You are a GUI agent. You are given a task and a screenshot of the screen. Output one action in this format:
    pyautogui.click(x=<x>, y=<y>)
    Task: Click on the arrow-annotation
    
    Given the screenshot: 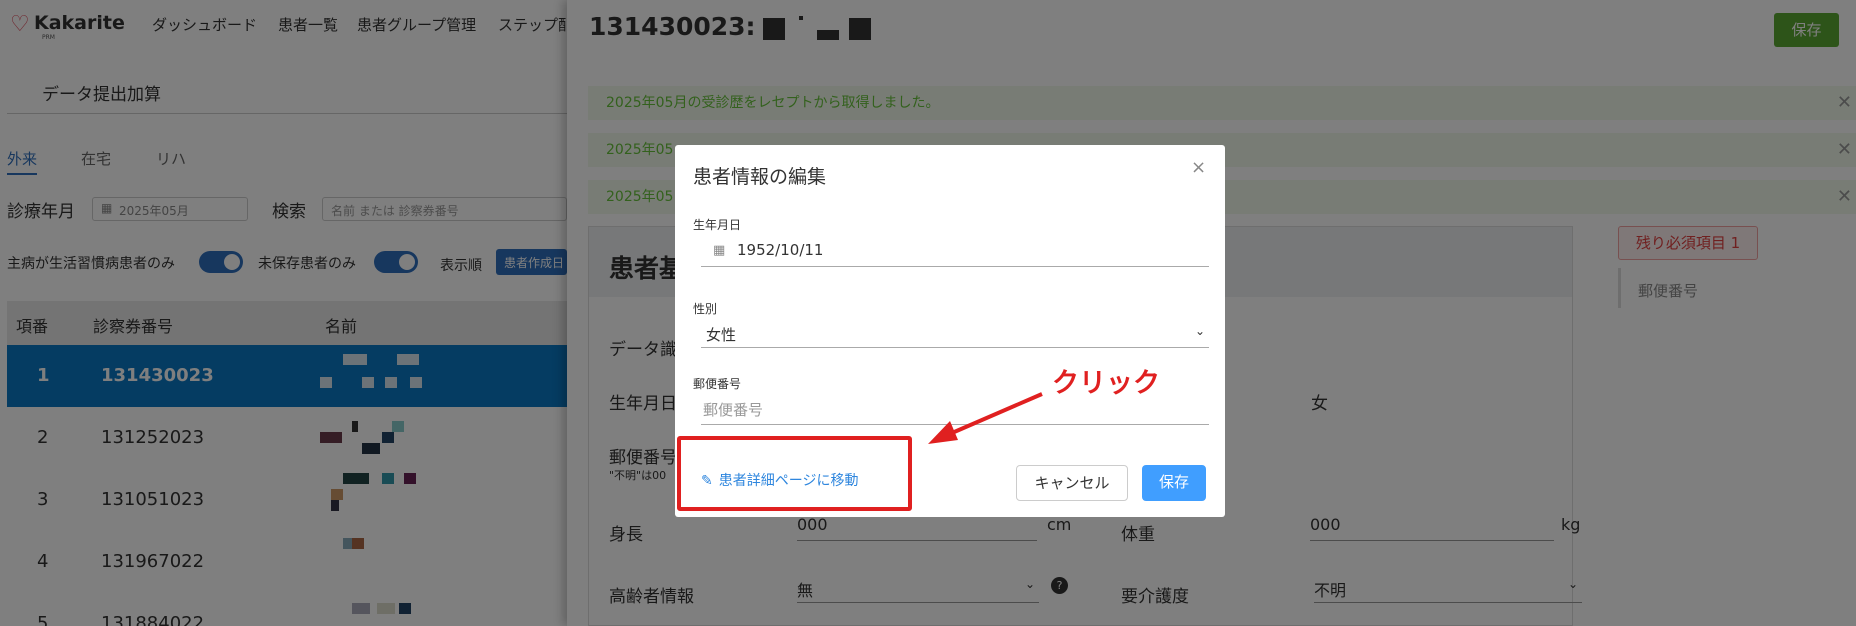 What is the action you would take?
    pyautogui.click(x=985, y=418)
    